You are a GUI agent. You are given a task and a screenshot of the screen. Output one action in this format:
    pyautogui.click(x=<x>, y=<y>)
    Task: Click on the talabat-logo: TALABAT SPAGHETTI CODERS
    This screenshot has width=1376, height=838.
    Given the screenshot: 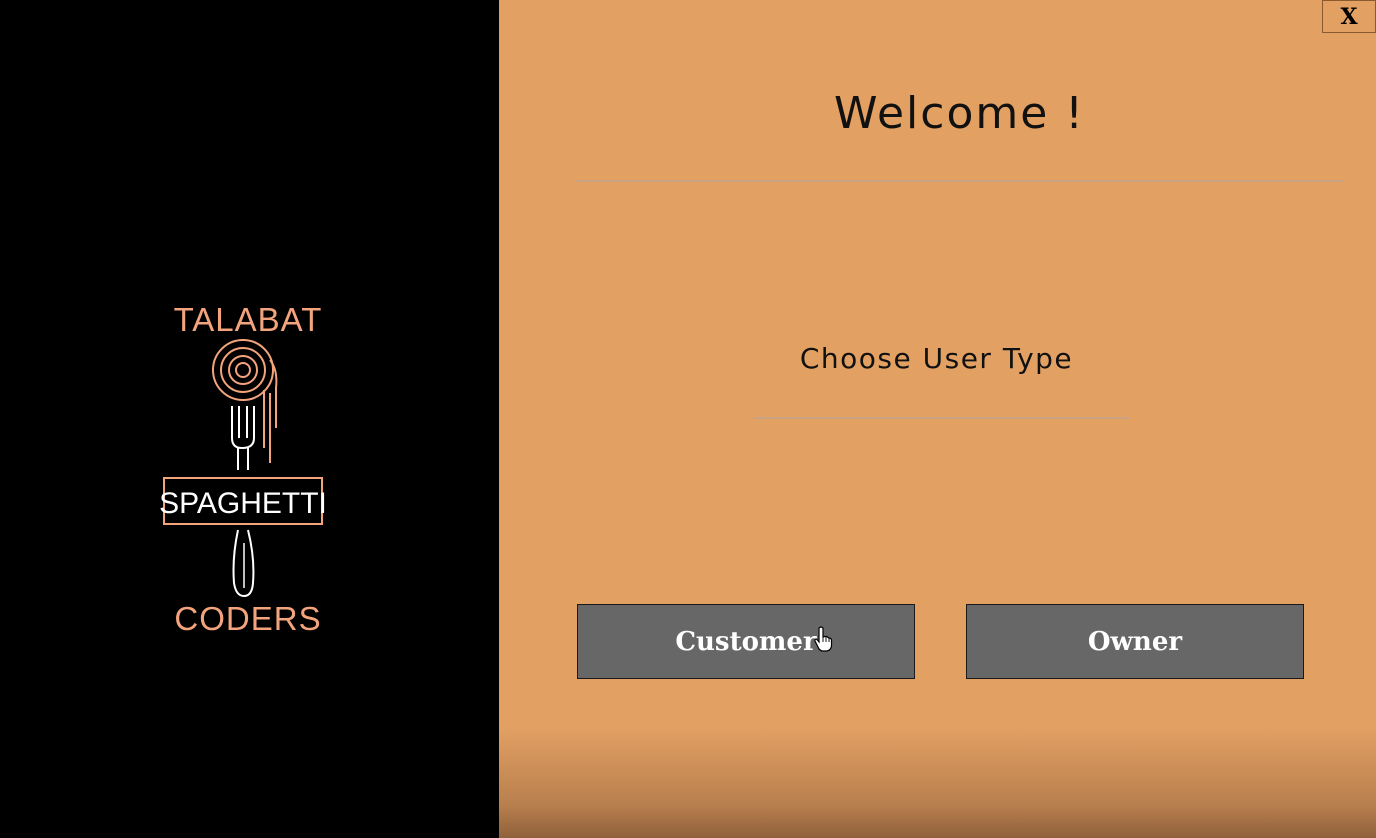 What is the action you would take?
    pyautogui.click(x=243, y=469)
    